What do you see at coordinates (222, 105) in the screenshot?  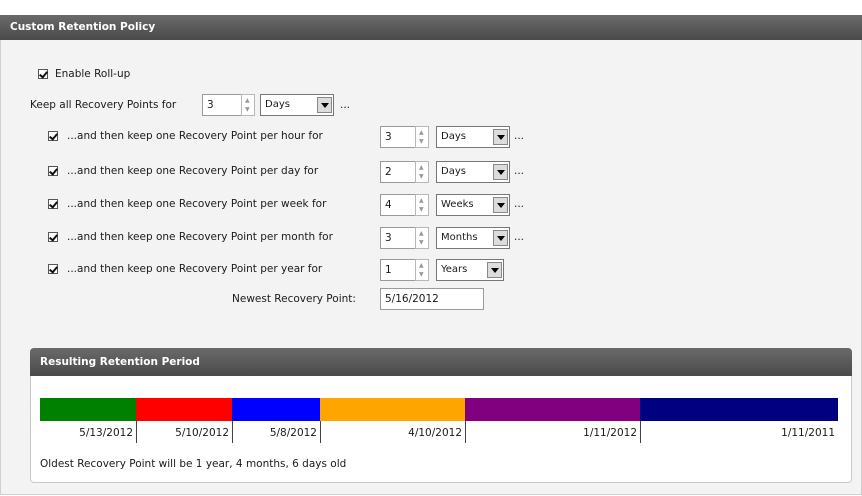 I see `keep-all-value-input: 3` at bounding box center [222, 105].